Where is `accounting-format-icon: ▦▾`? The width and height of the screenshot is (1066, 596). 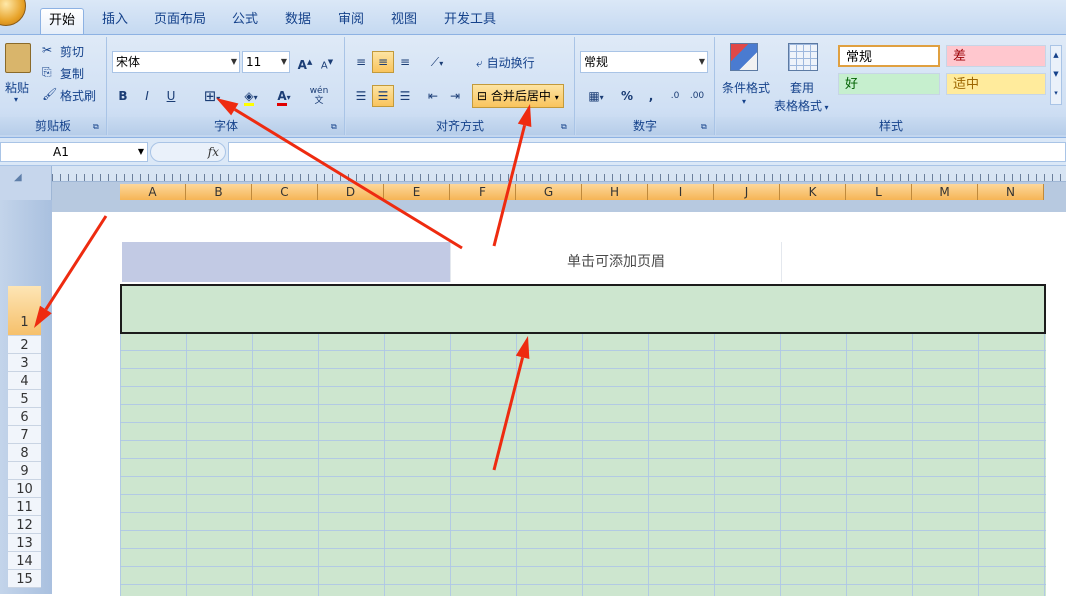
accounting-format-icon: ▦▾ is located at coordinates (596, 96).